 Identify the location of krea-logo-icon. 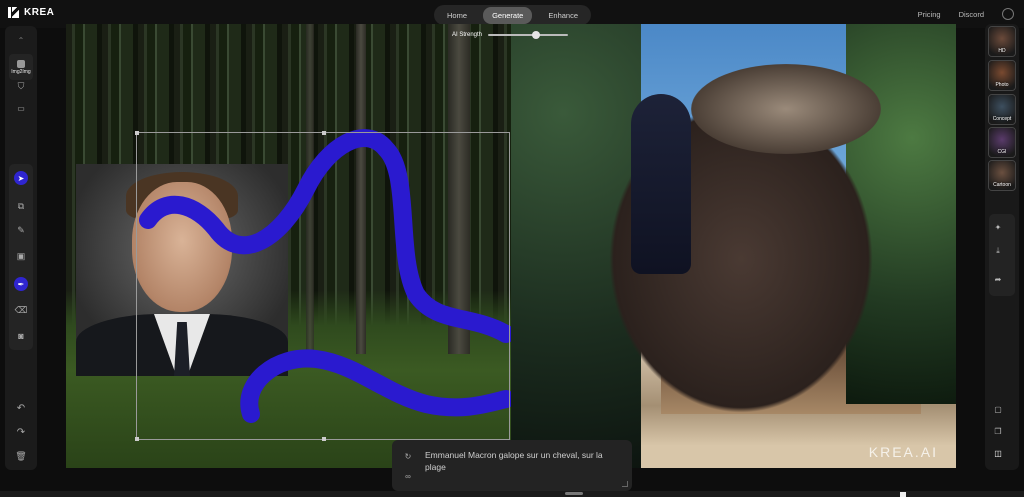
(13, 12).